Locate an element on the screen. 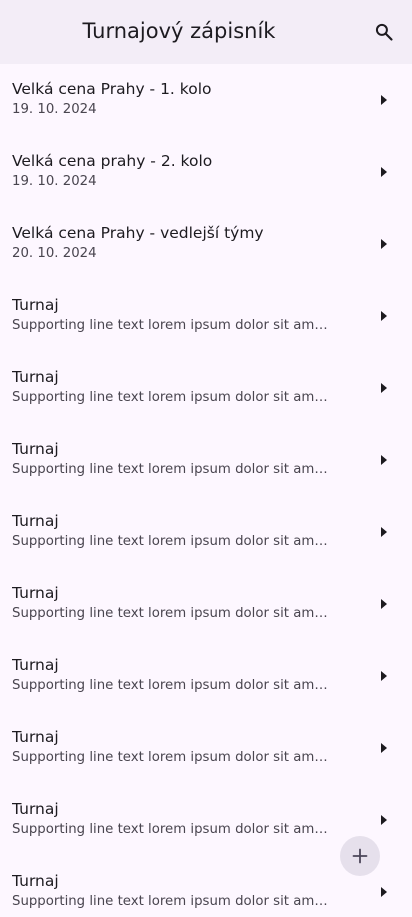 This screenshot has height=917, width=412. tournament-title: Velká cena prahy - 2. kolo is located at coordinates (112, 161).